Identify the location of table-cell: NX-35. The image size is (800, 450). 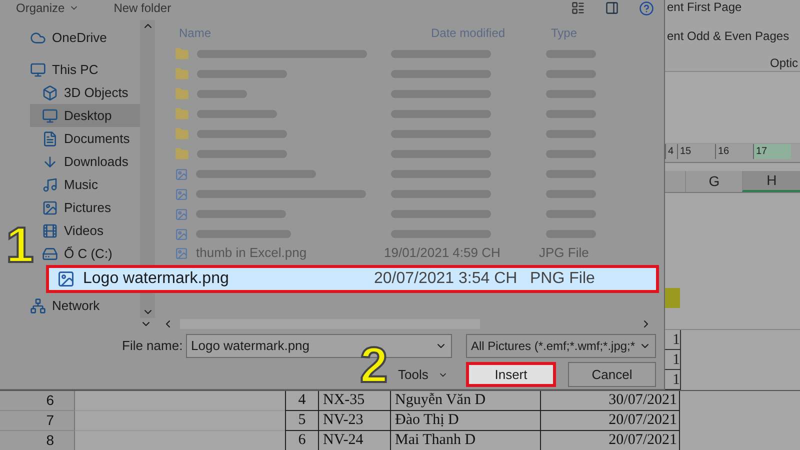
(354, 401).